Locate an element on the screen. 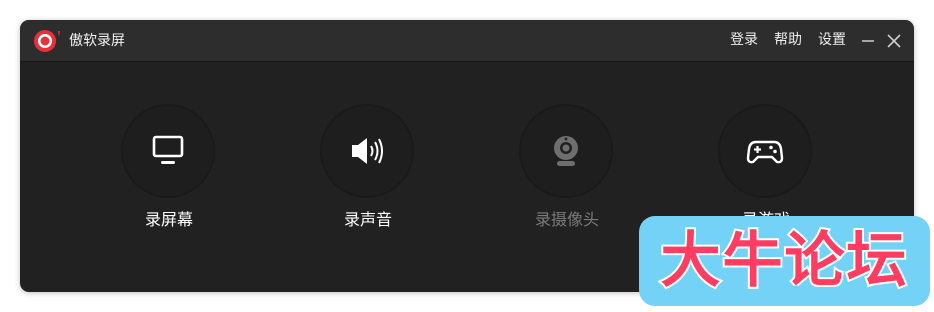 The image size is (934, 312). minimize-icon is located at coordinates (868, 41).